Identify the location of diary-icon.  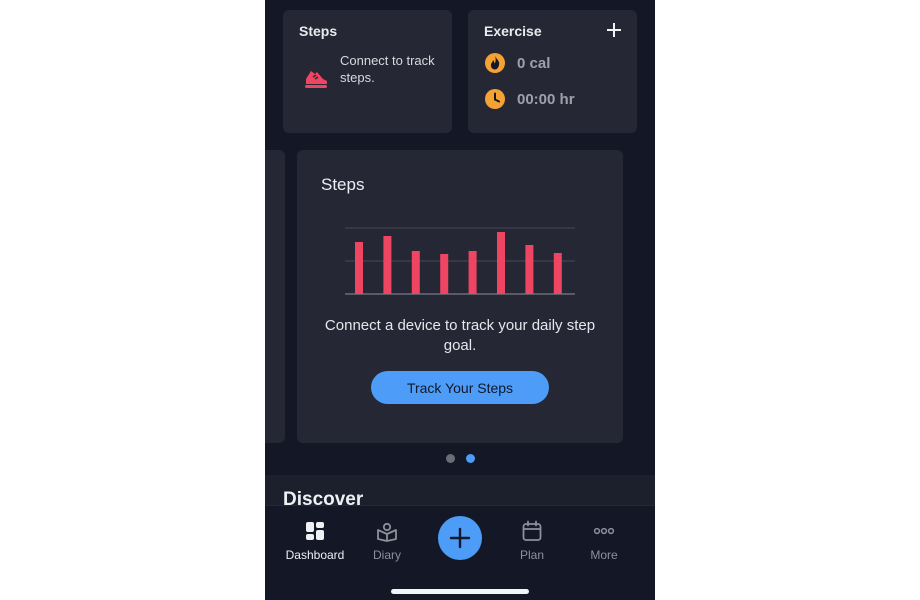
(387, 532).